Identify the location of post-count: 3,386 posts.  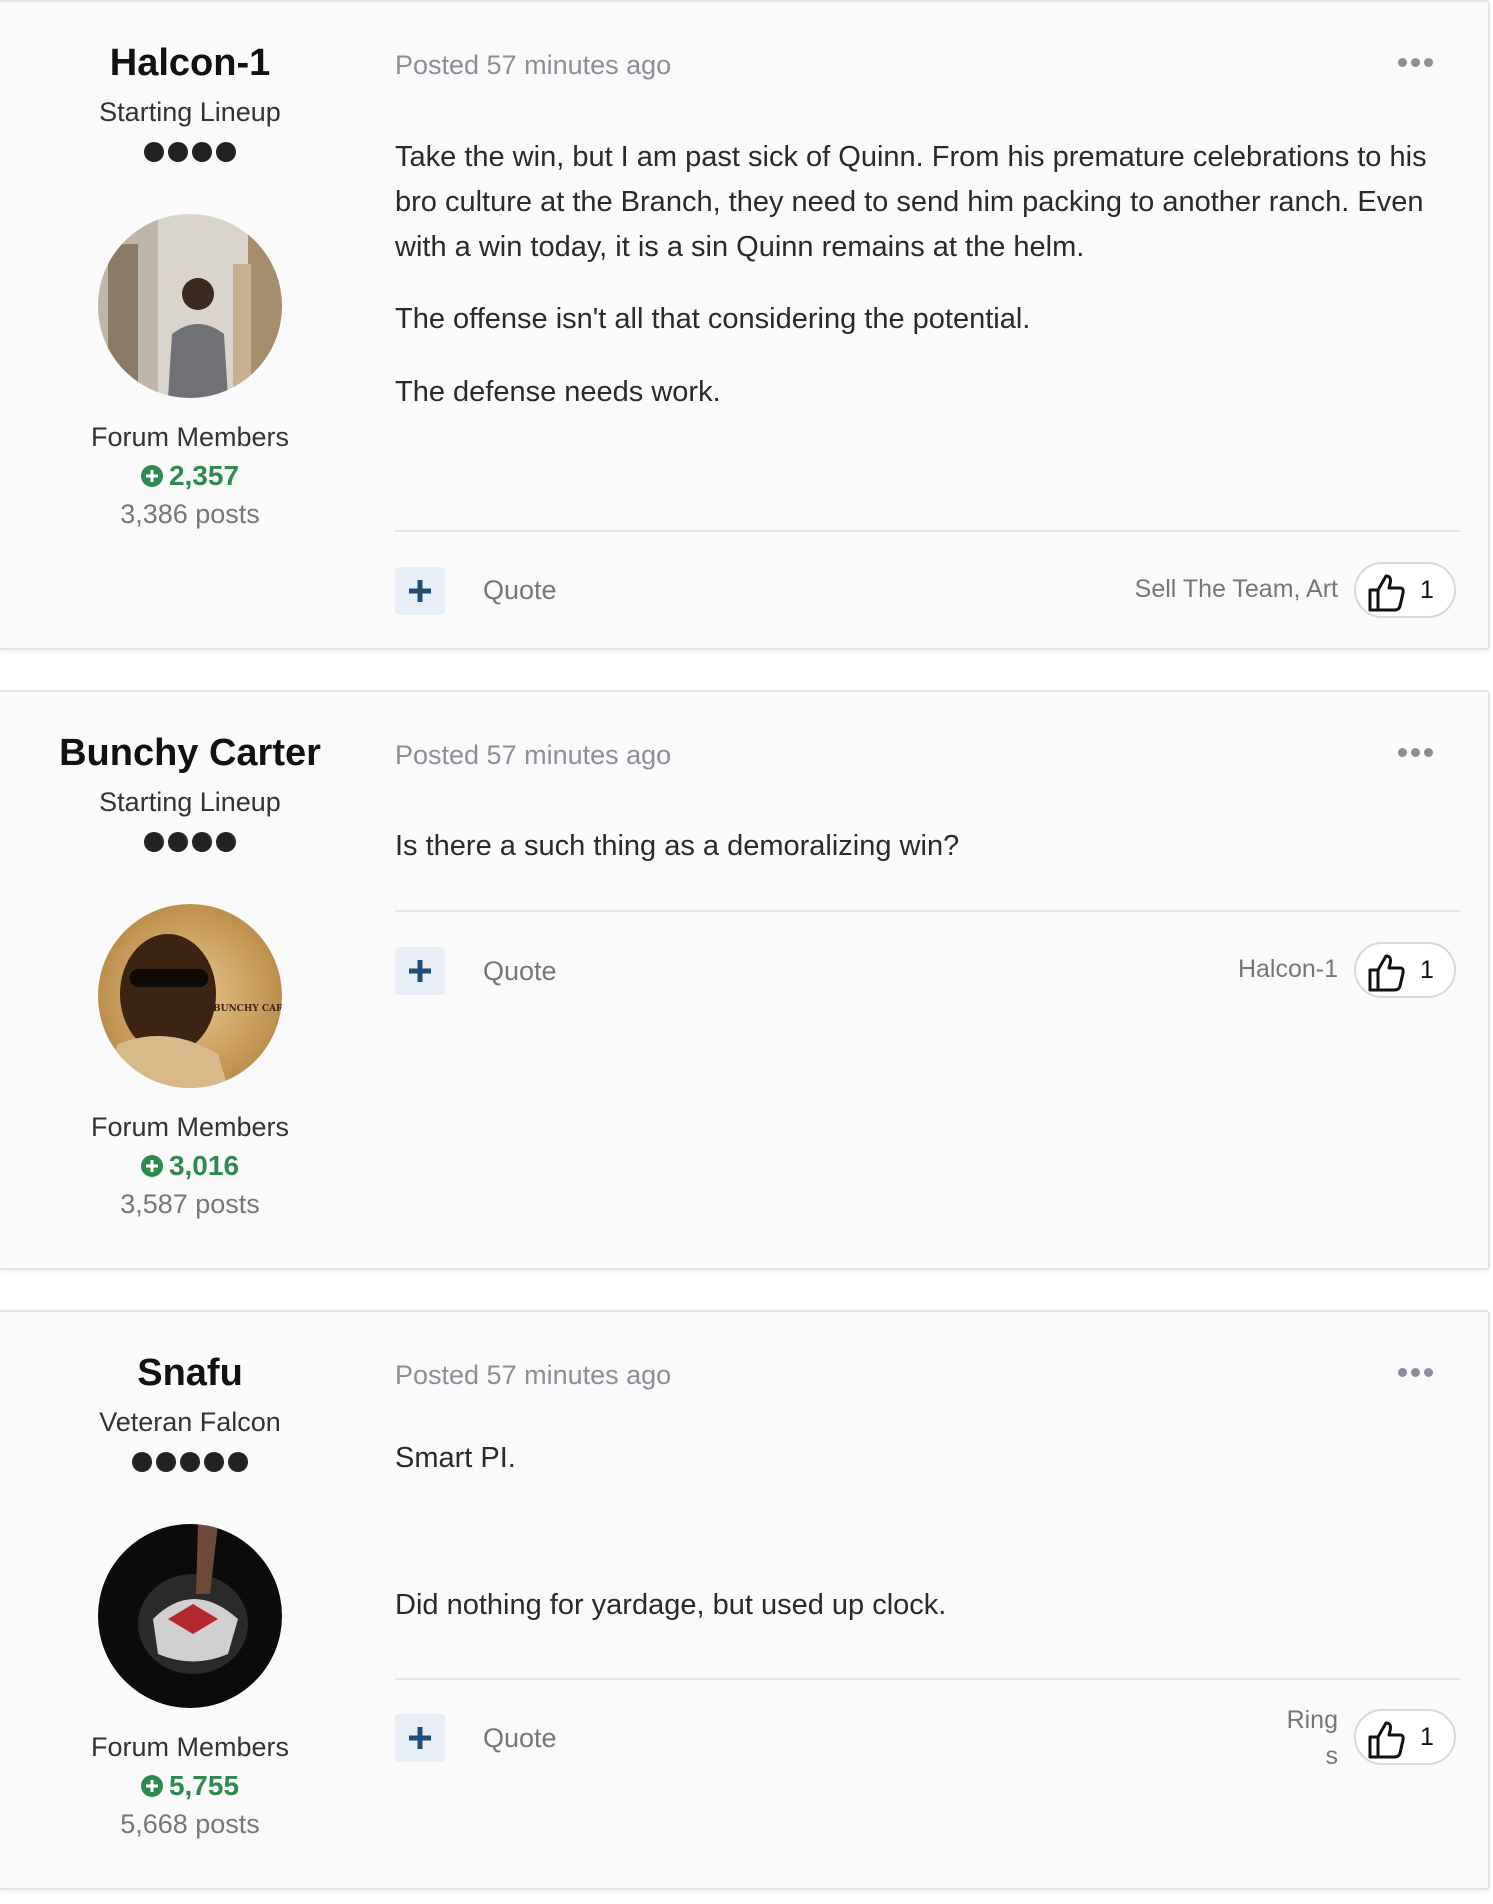
(190, 514).